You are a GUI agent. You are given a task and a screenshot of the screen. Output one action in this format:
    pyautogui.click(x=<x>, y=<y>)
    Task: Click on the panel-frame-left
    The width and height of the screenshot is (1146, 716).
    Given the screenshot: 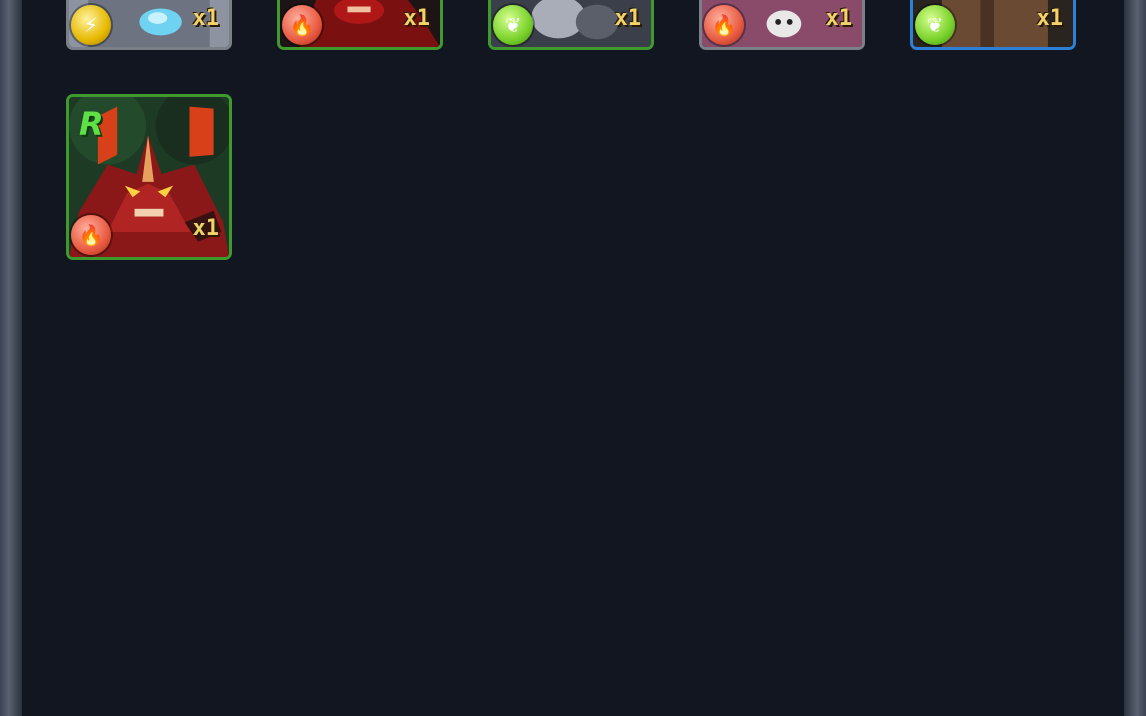 What is the action you would take?
    pyautogui.click(x=11, y=358)
    